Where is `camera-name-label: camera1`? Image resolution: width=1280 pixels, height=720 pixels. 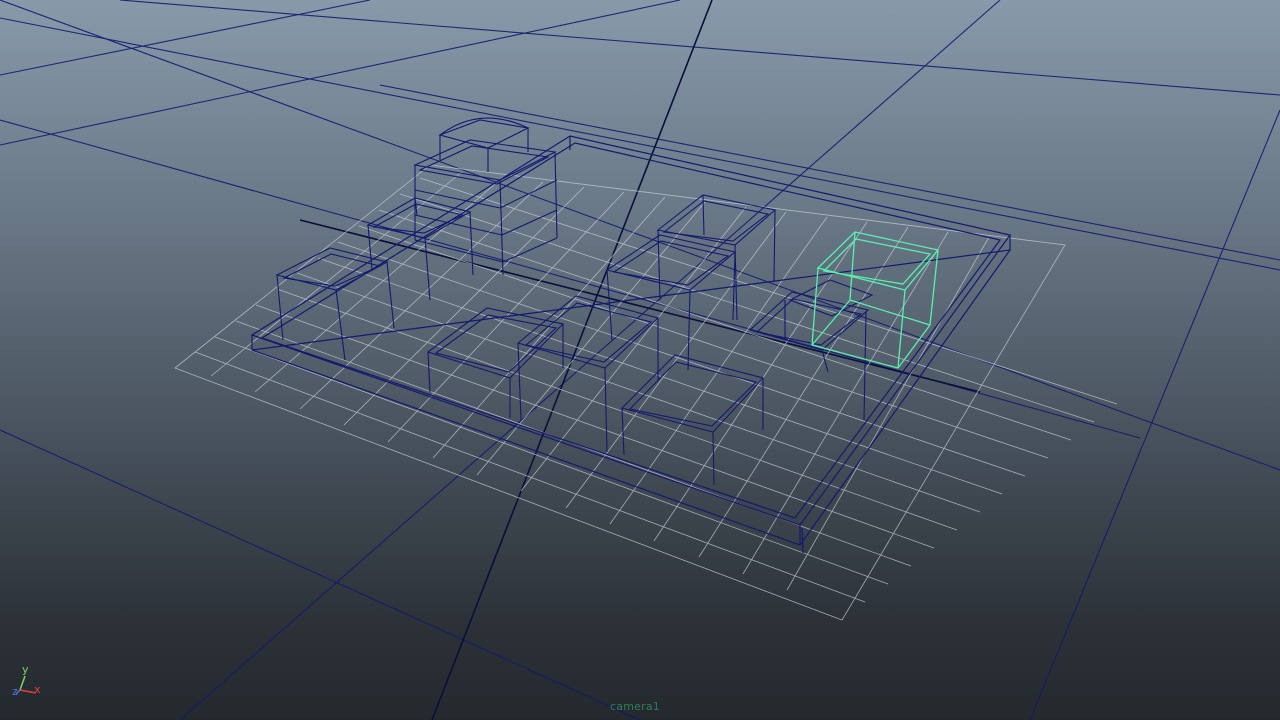
camera-name-label: camera1 is located at coordinates (635, 706).